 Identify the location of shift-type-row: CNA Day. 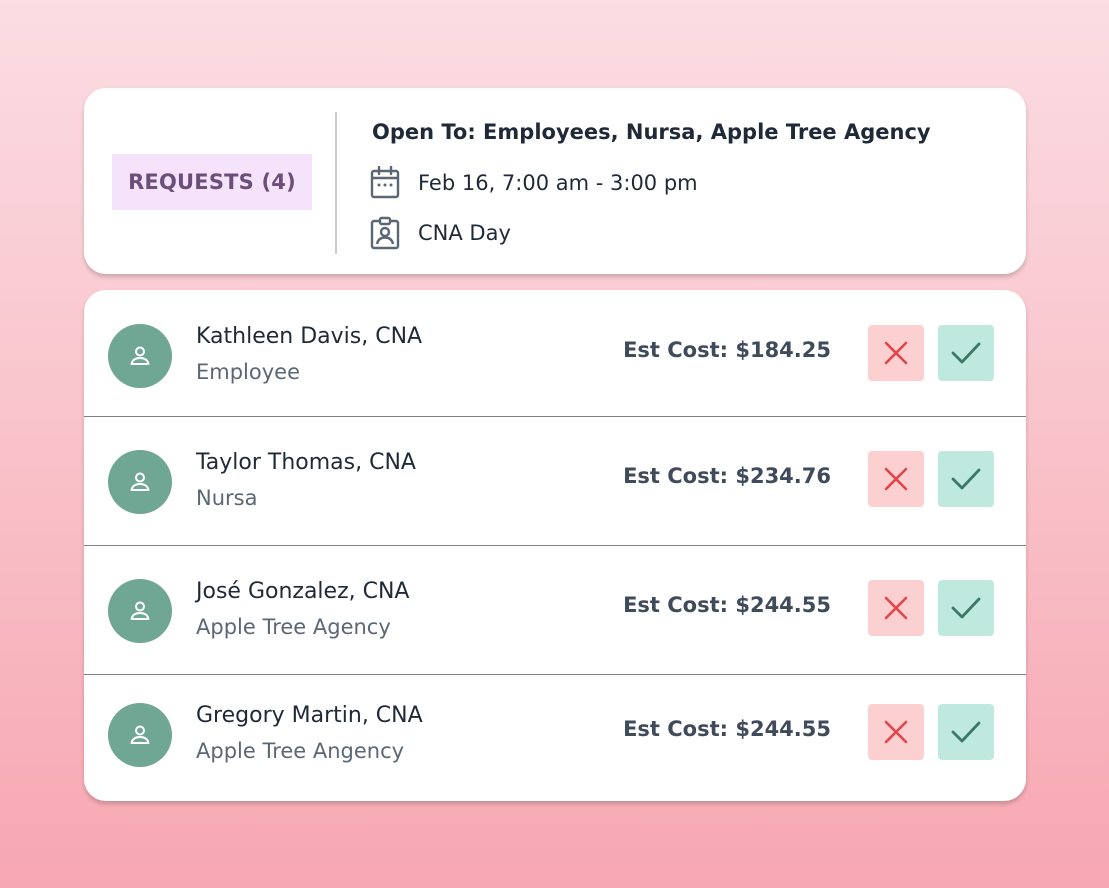
(440, 233).